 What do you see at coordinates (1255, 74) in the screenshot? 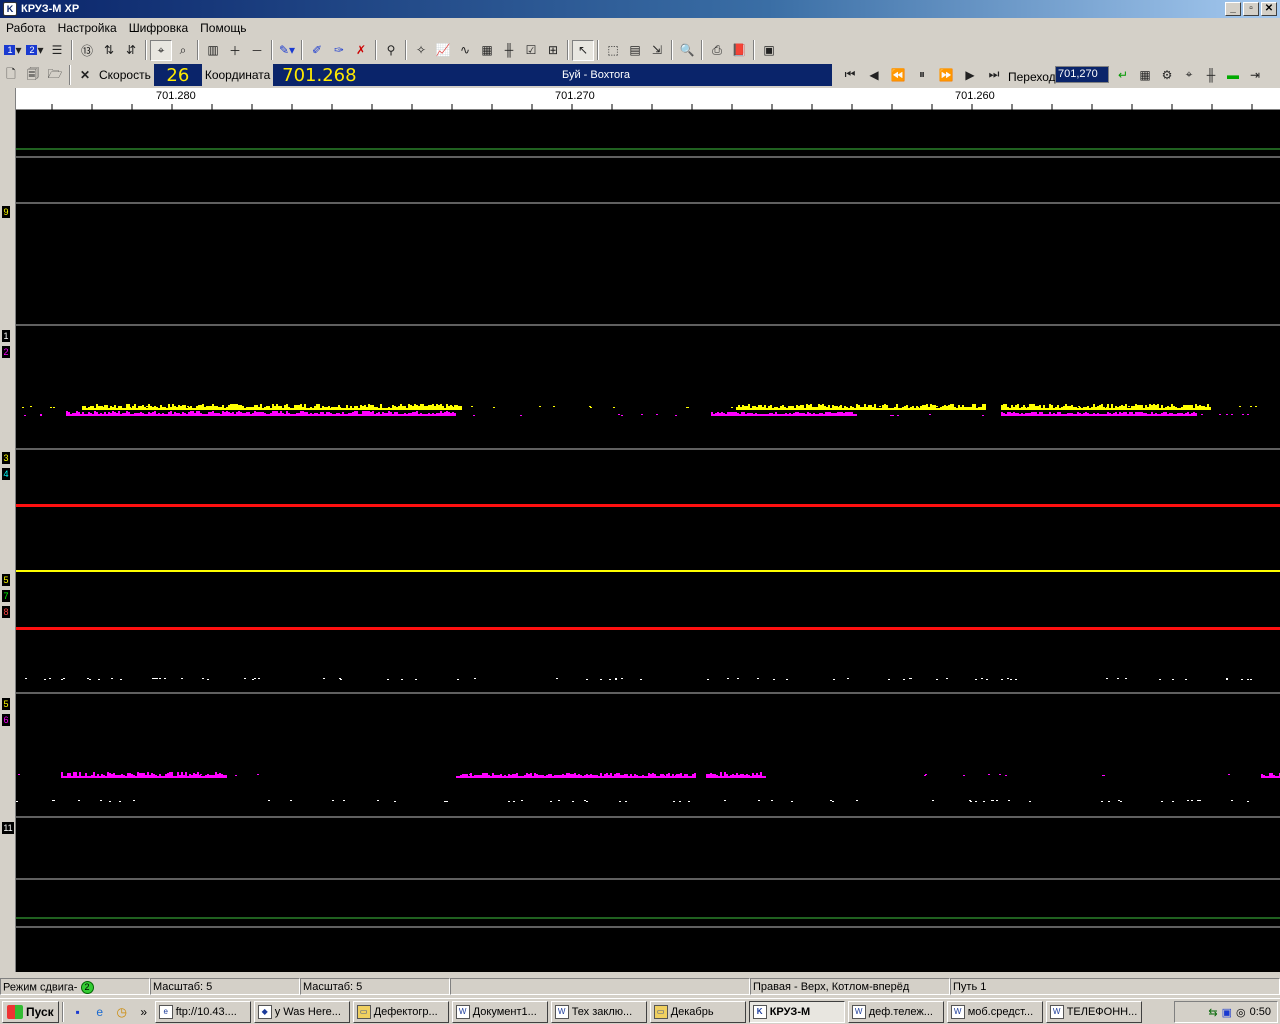
I see `exit-icon: ⇥` at bounding box center [1255, 74].